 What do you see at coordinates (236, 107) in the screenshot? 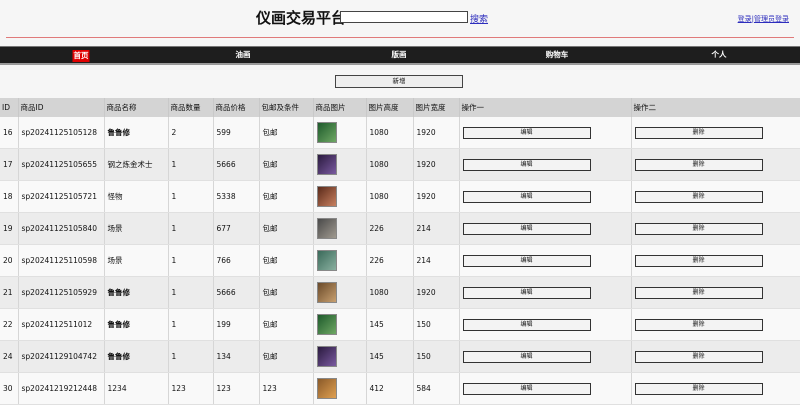
I see `column-header: 商品价格` at bounding box center [236, 107].